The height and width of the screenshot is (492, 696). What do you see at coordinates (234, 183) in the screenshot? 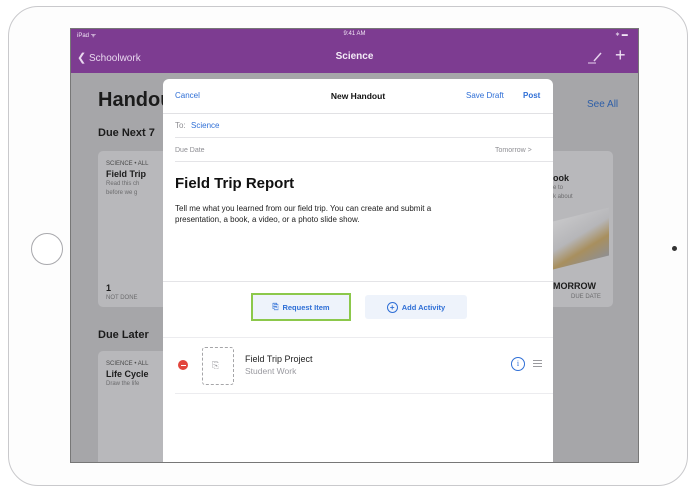
I see `handout-title-field: Field Trip Report` at bounding box center [234, 183].